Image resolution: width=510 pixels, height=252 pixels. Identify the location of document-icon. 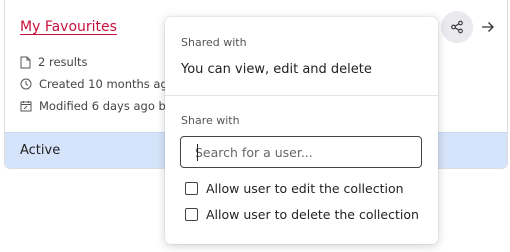
(25, 62).